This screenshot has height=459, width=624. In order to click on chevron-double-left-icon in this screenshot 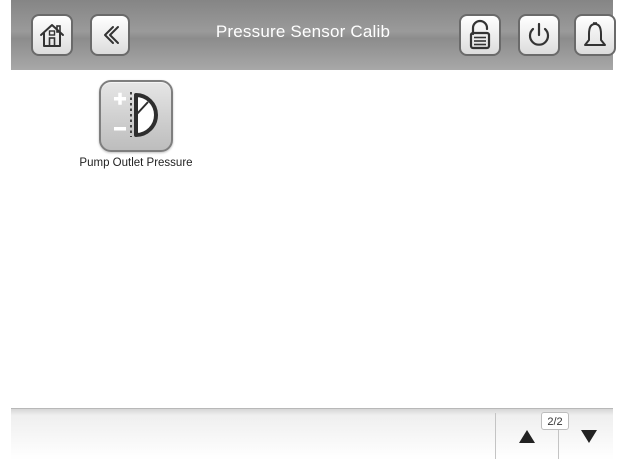, I will do `click(111, 35)`.